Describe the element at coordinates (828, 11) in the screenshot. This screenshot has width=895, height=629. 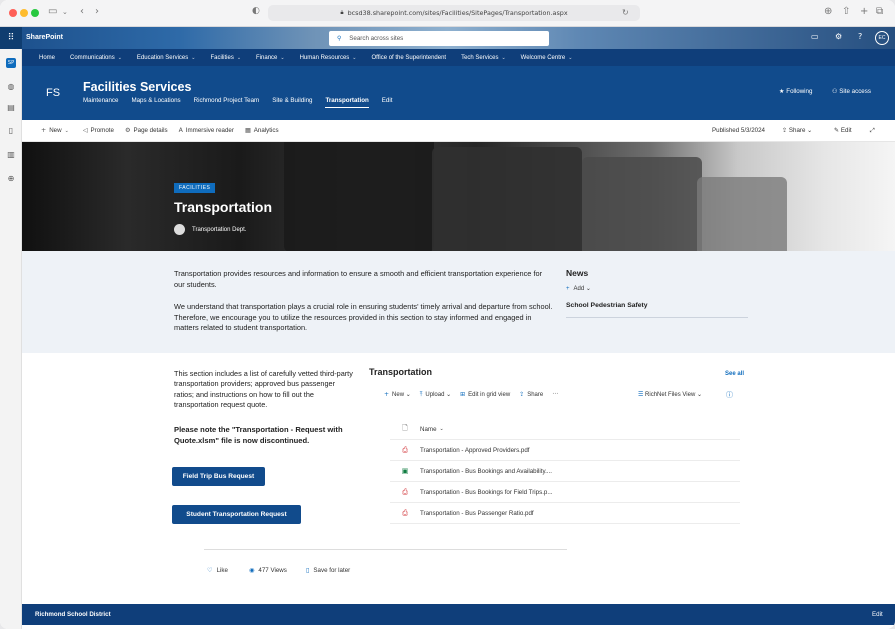
I see `download-icon: ⊕` at that location.